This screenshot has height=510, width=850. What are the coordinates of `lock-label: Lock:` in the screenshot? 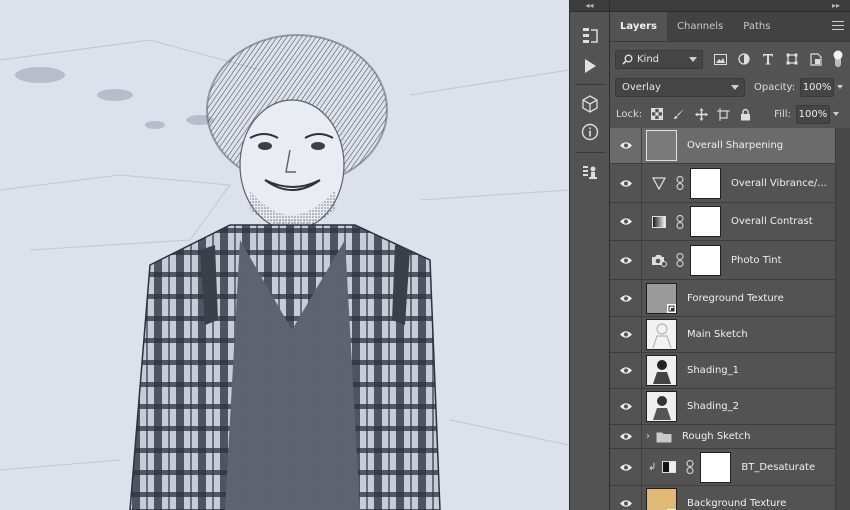 It's located at (629, 114).